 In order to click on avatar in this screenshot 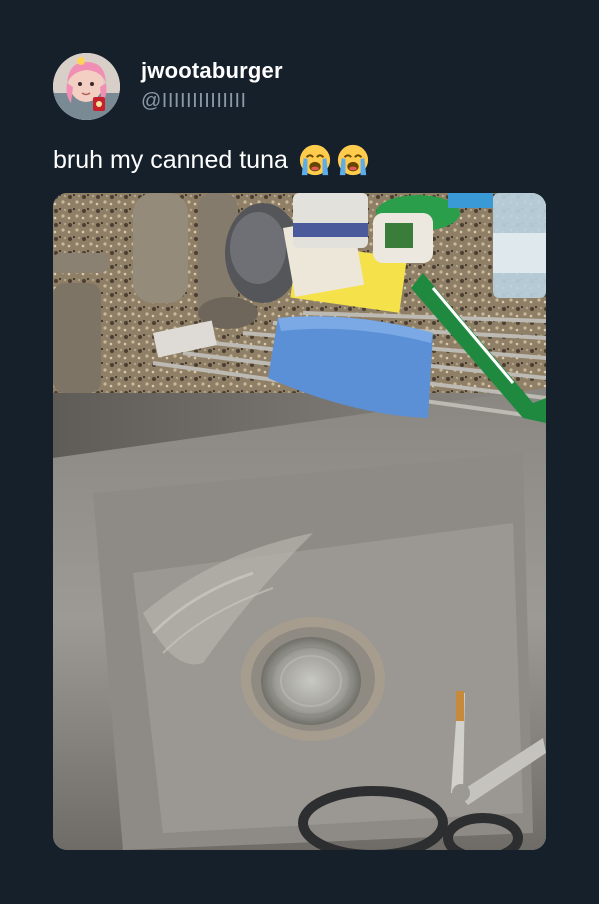, I will do `click(86, 86)`.